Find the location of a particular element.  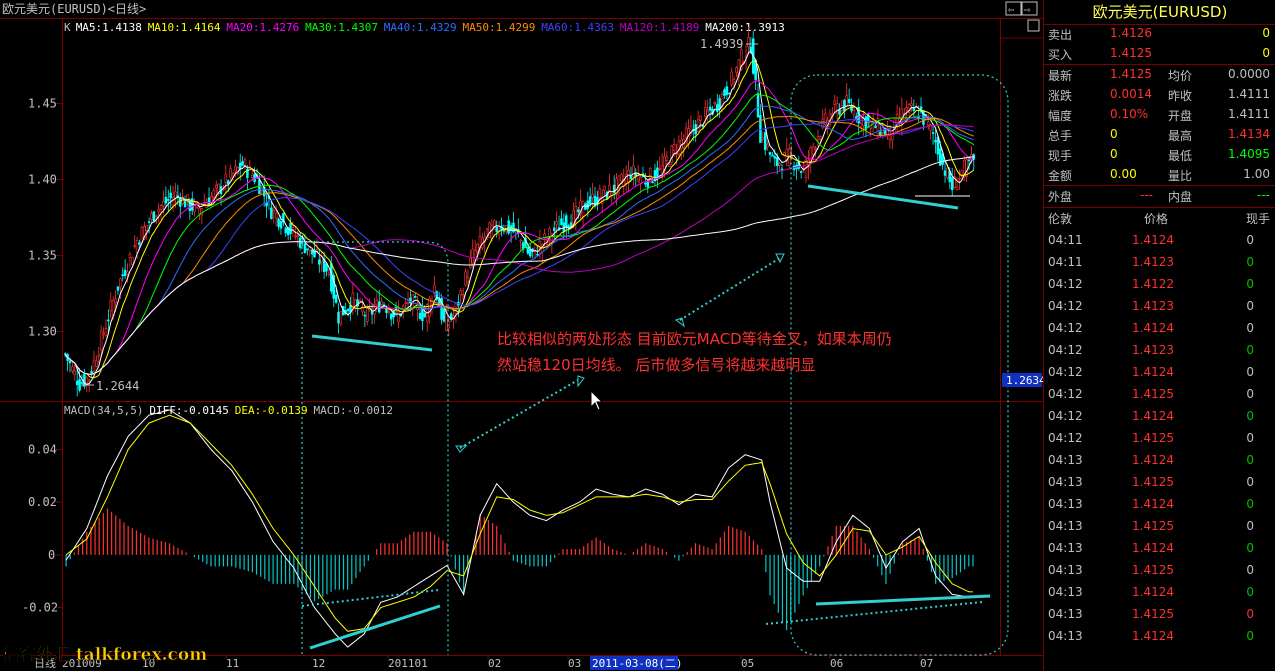

x-tick-label: 07 is located at coordinates (926, 663).